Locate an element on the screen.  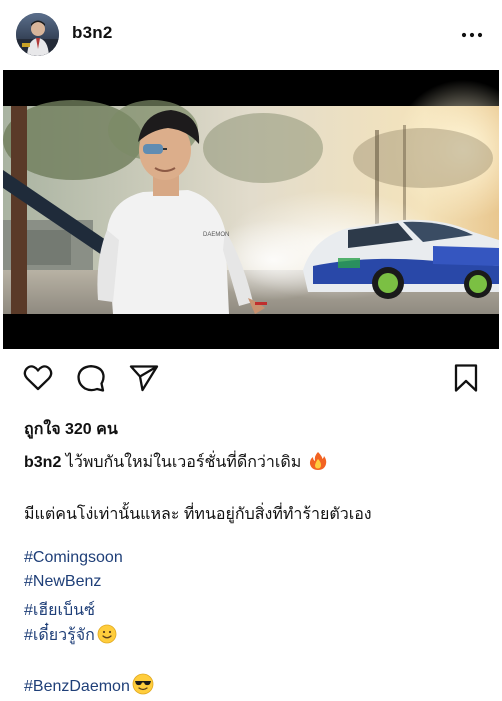
hashtag-diewroojak-text: #เดี๋ยวรู้จัก is located at coordinates (59, 635).